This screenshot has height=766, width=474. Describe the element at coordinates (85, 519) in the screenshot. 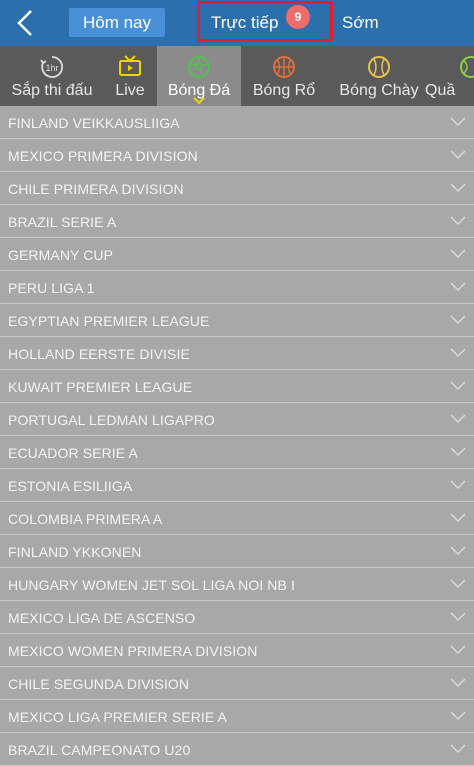

I see `league-name: COLOMBIA PRIMERA A` at that location.